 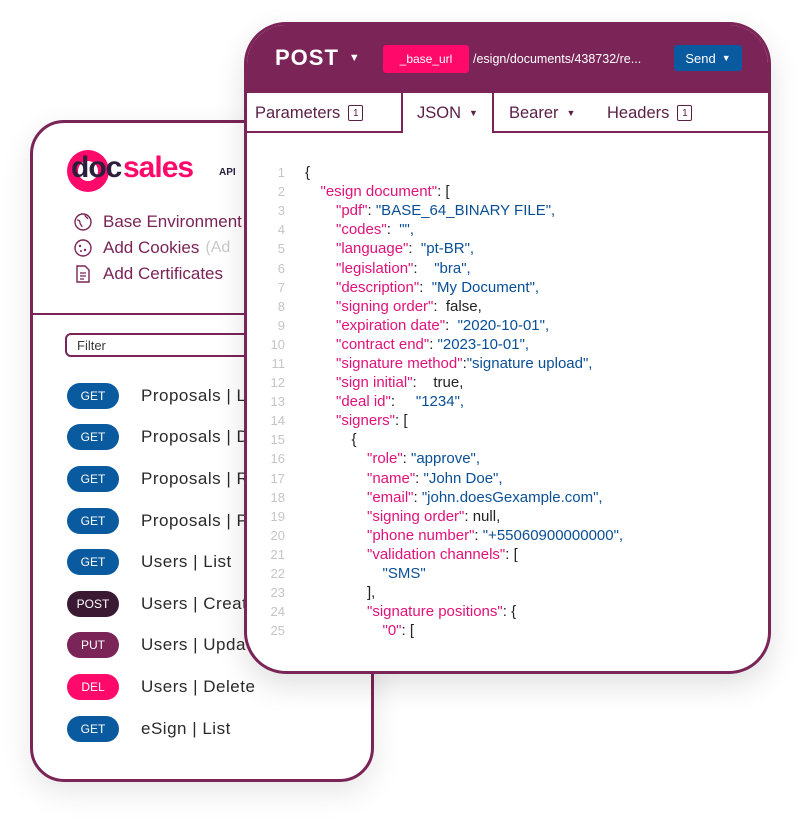 I want to click on logo-sales-text: sales, so click(x=158, y=167).